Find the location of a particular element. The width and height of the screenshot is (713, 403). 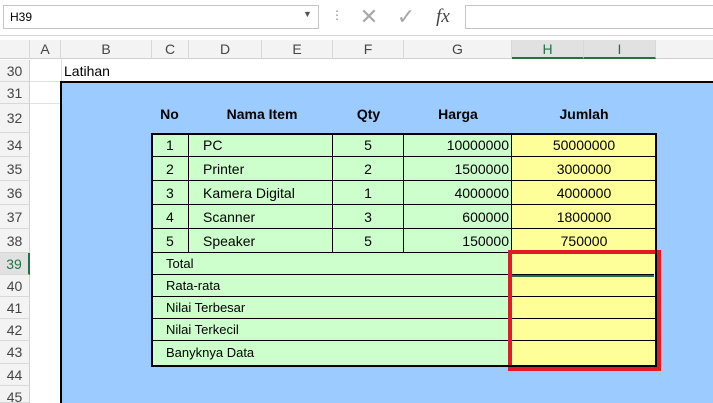

row-header: 44 is located at coordinates (15, 375).